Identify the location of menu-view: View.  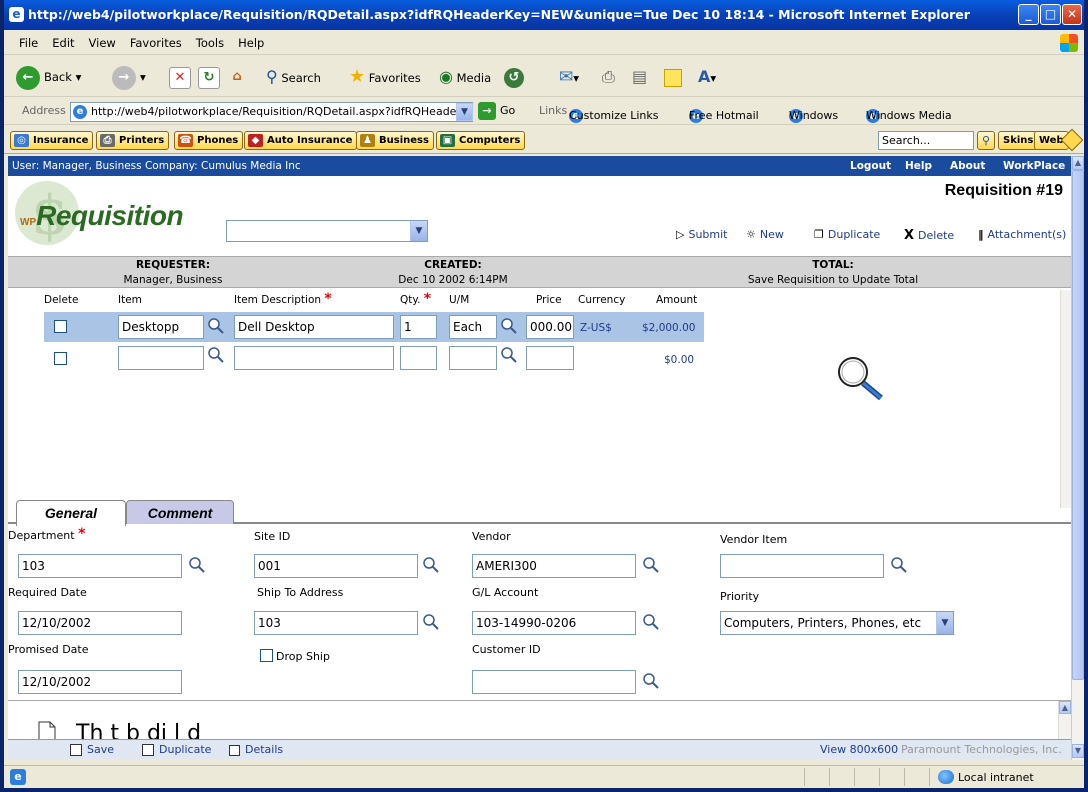
(102, 43).